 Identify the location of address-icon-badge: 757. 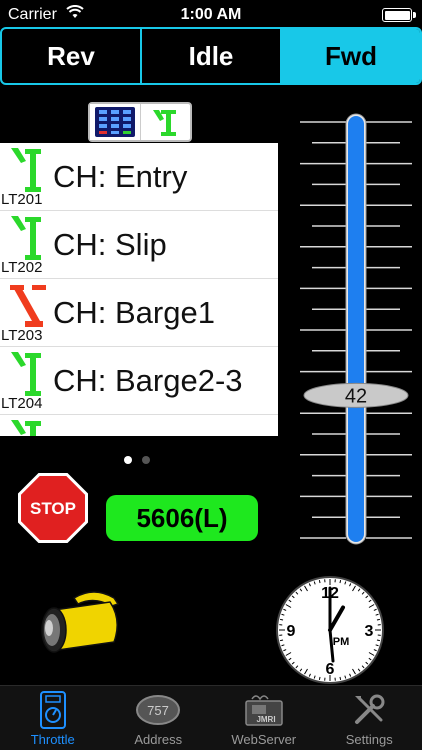
(158, 710).